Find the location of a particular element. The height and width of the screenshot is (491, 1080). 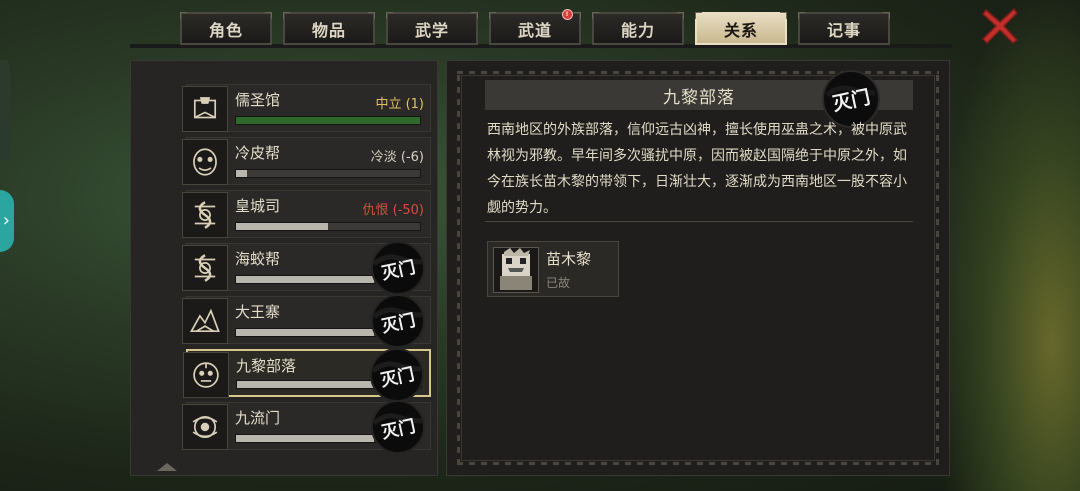

faction-entry: 大王寨 灭门 is located at coordinates (306, 321).